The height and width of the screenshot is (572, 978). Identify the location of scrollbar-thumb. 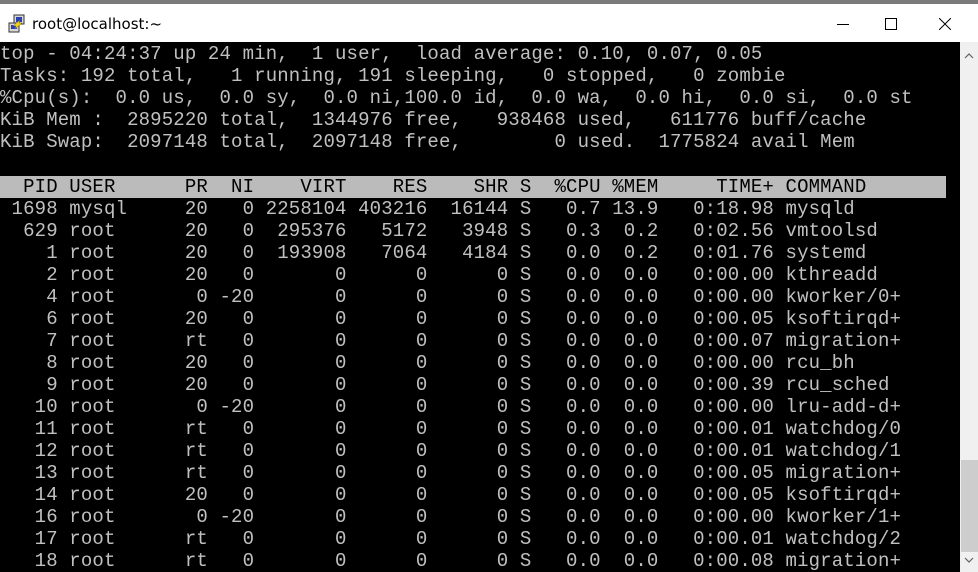
(969, 506).